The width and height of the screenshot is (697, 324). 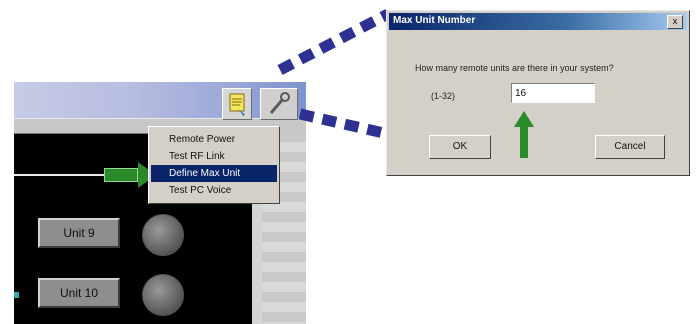 What do you see at coordinates (334, 42) in the screenshot?
I see `connector-line-top` at bounding box center [334, 42].